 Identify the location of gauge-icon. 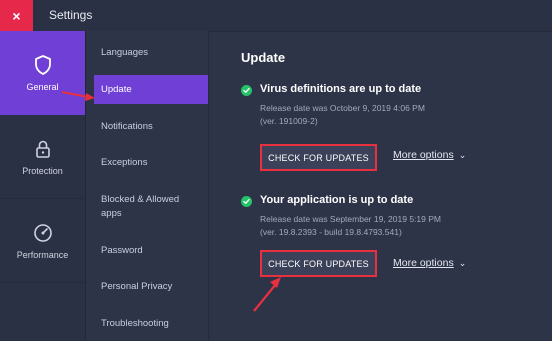
(42, 232).